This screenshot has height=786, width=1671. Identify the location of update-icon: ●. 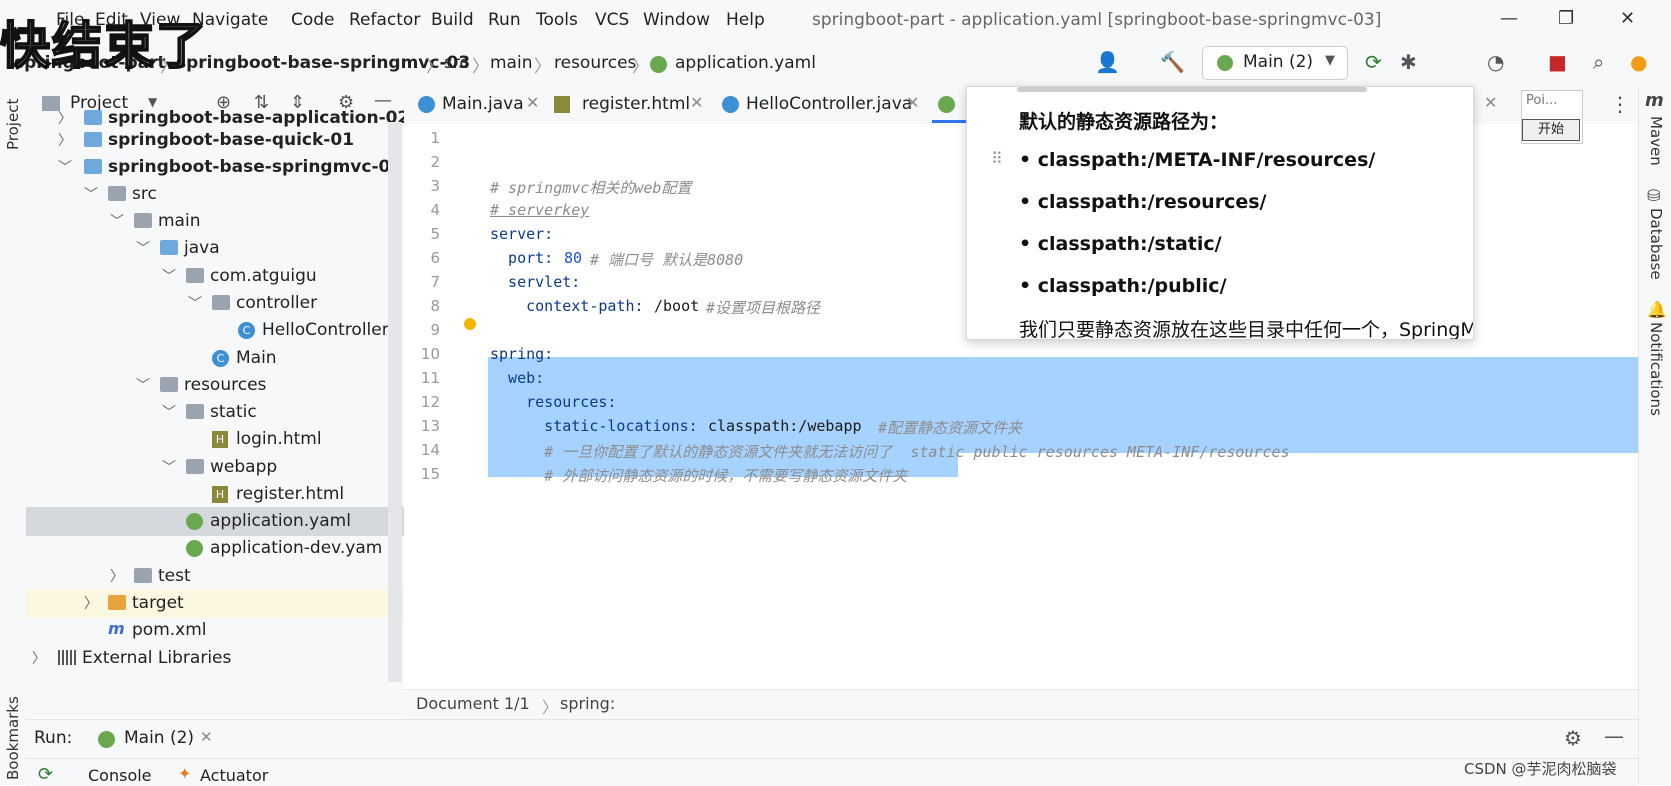
(1638, 62).